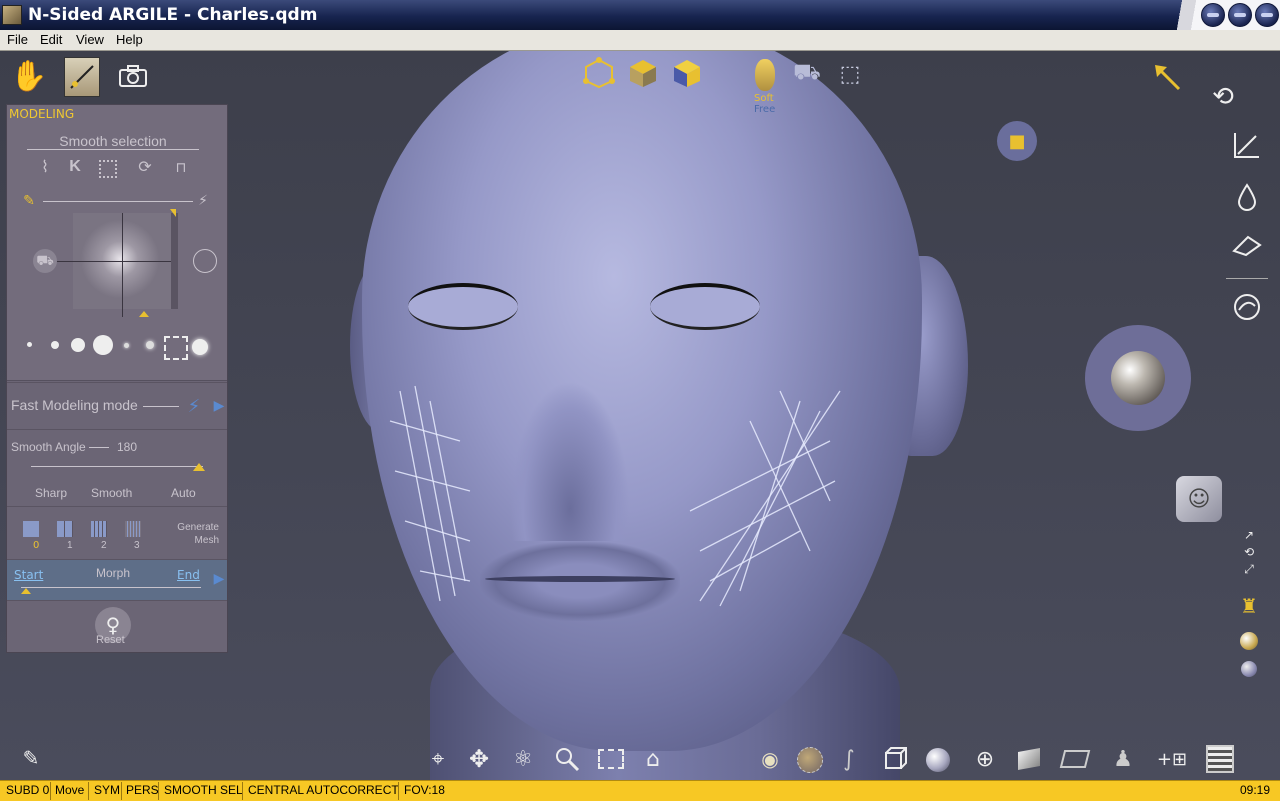 This screenshot has height=801, width=1280. What do you see at coordinates (1172, 759) in the screenshot?
I see `add-grid-icon: +⊞` at bounding box center [1172, 759].